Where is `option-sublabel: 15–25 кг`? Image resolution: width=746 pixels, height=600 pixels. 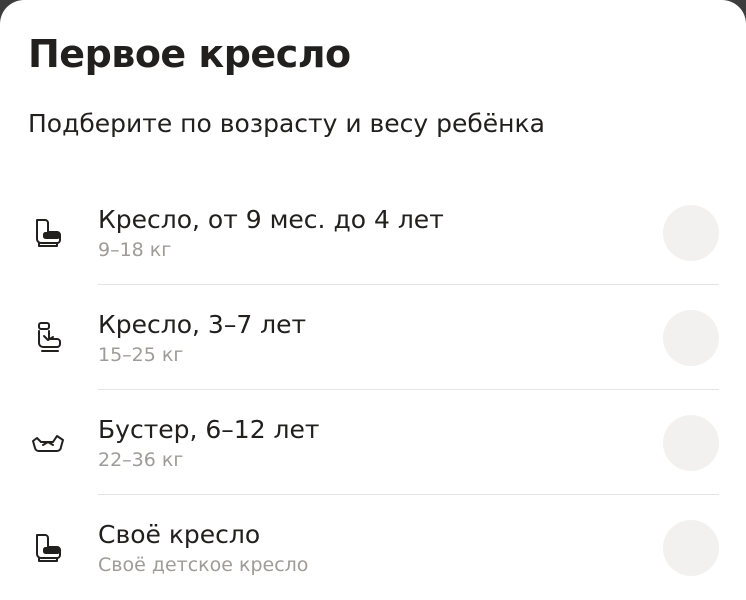
option-sublabel: 15–25 кг is located at coordinates (141, 355).